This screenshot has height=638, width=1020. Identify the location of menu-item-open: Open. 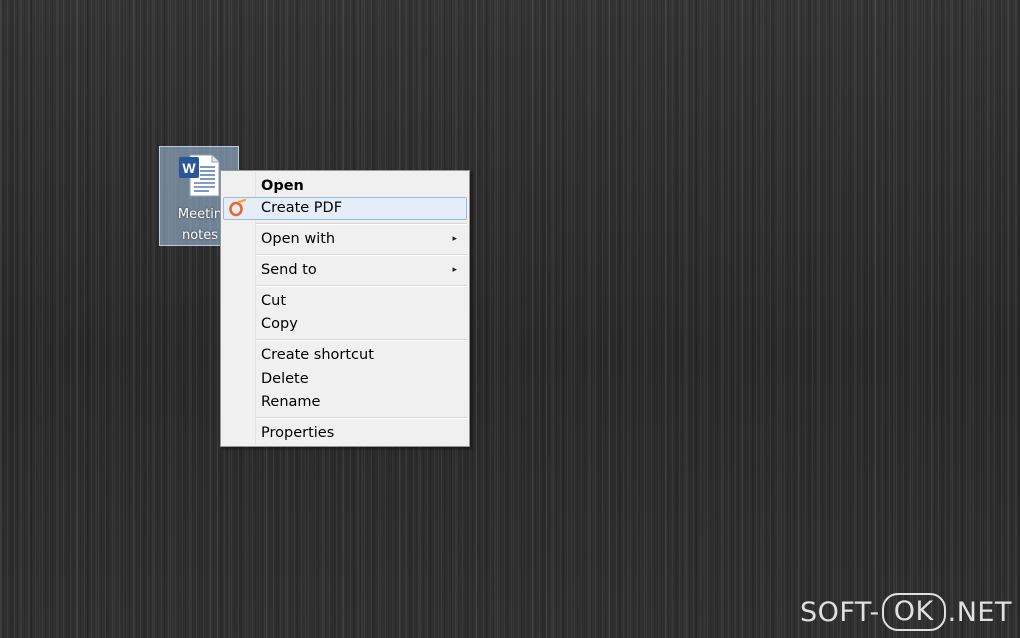
(345, 186).